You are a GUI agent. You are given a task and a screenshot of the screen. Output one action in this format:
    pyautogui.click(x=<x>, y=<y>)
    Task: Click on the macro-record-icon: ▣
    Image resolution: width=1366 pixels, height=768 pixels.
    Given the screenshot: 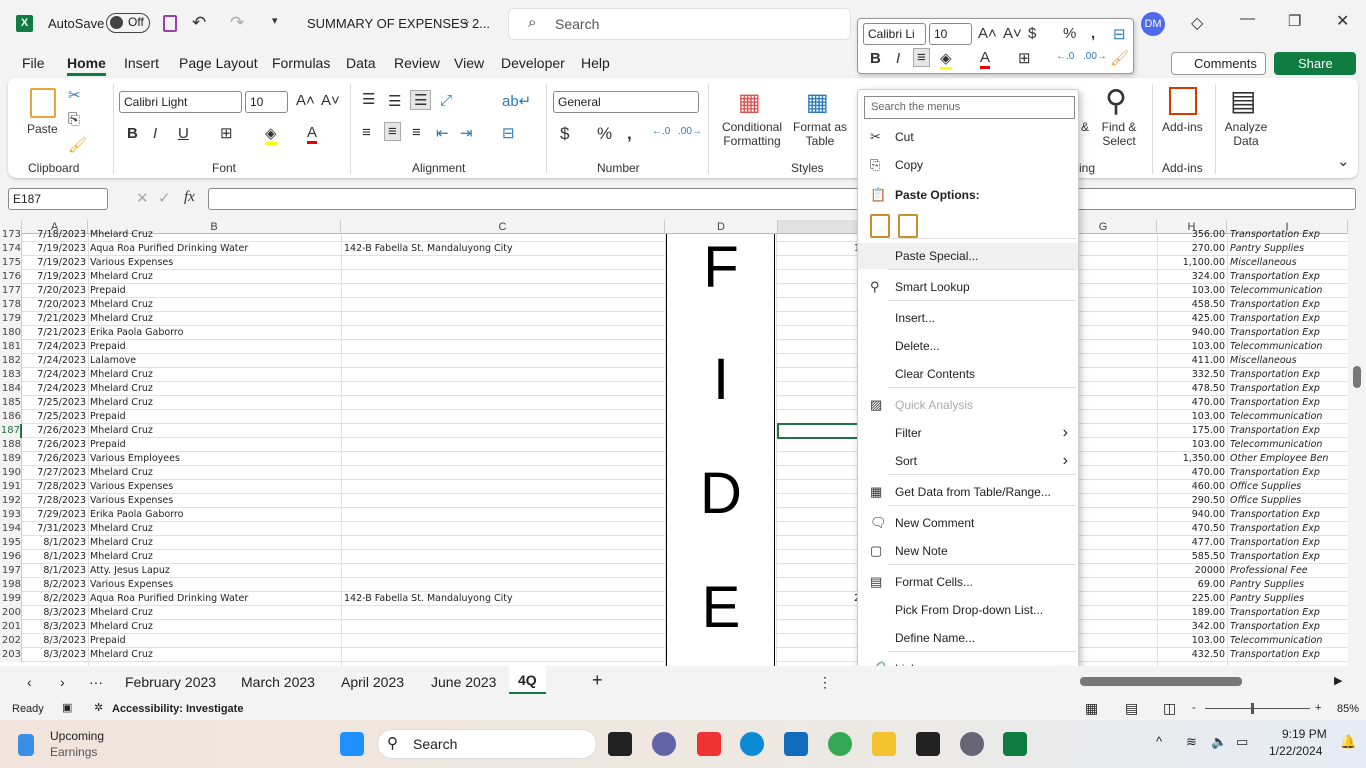 What is the action you would take?
    pyautogui.click(x=67, y=707)
    